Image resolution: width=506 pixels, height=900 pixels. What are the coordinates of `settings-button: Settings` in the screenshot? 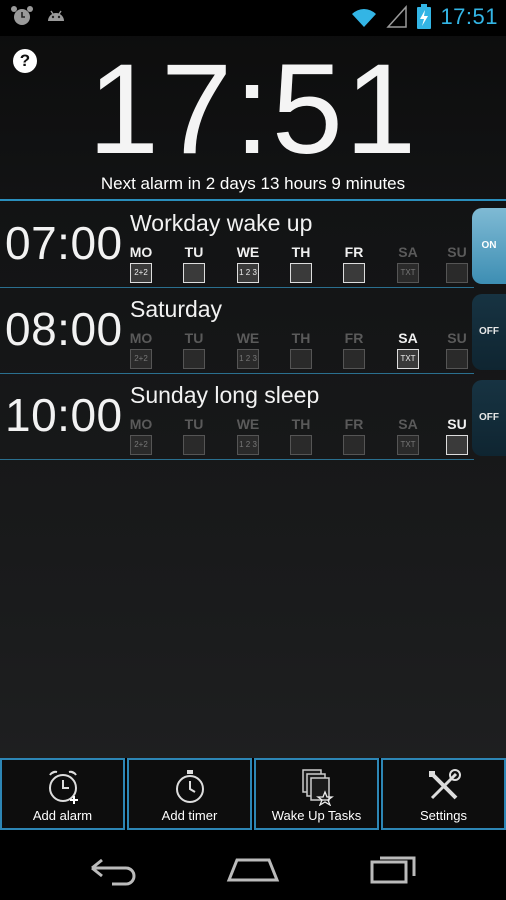 It's located at (443, 794).